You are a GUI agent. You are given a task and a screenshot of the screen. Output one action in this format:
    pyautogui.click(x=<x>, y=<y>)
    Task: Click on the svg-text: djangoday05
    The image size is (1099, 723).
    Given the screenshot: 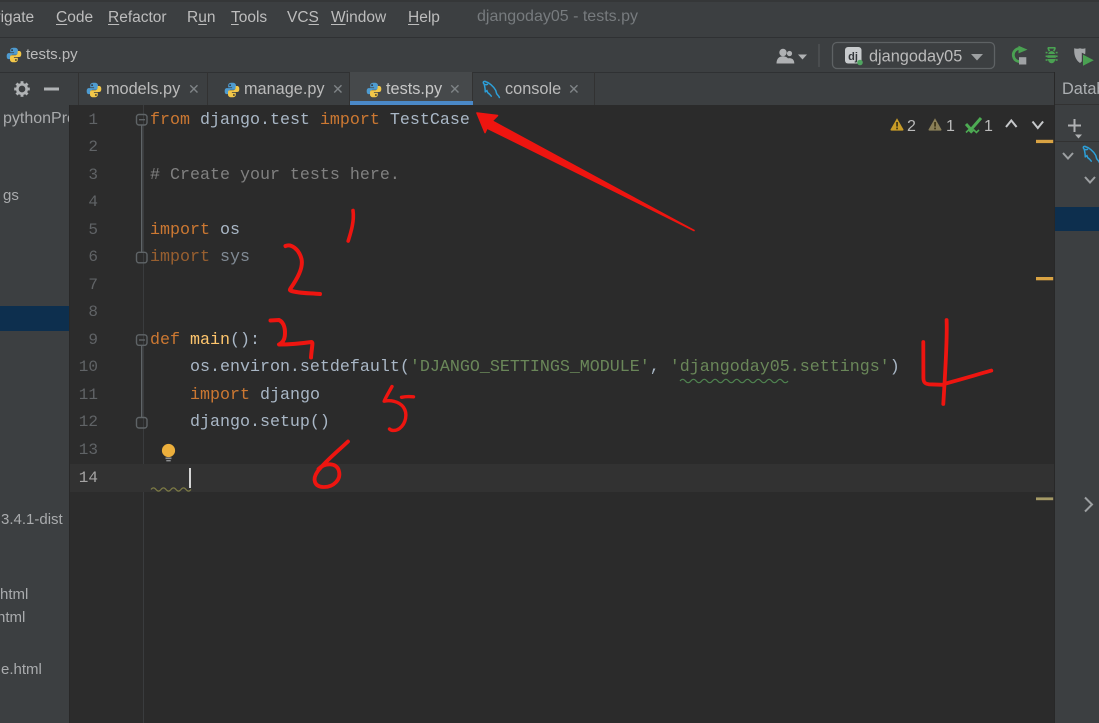 What is the action you would take?
    pyautogui.click(x=915, y=57)
    